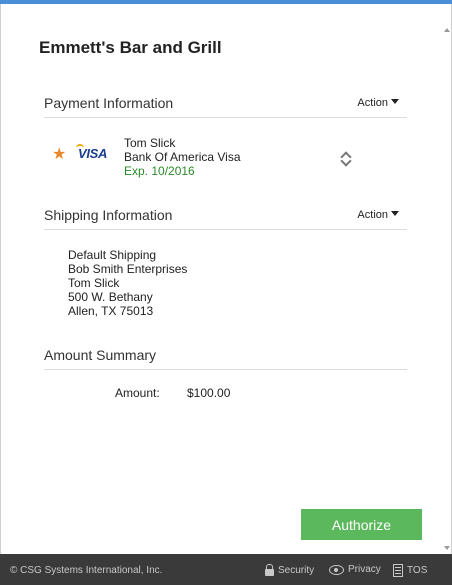 This screenshot has height=585, width=452. What do you see at coordinates (109, 103) in the screenshot?
I see `payment-section-title: Payment Information` at bounding box center [109, 103].